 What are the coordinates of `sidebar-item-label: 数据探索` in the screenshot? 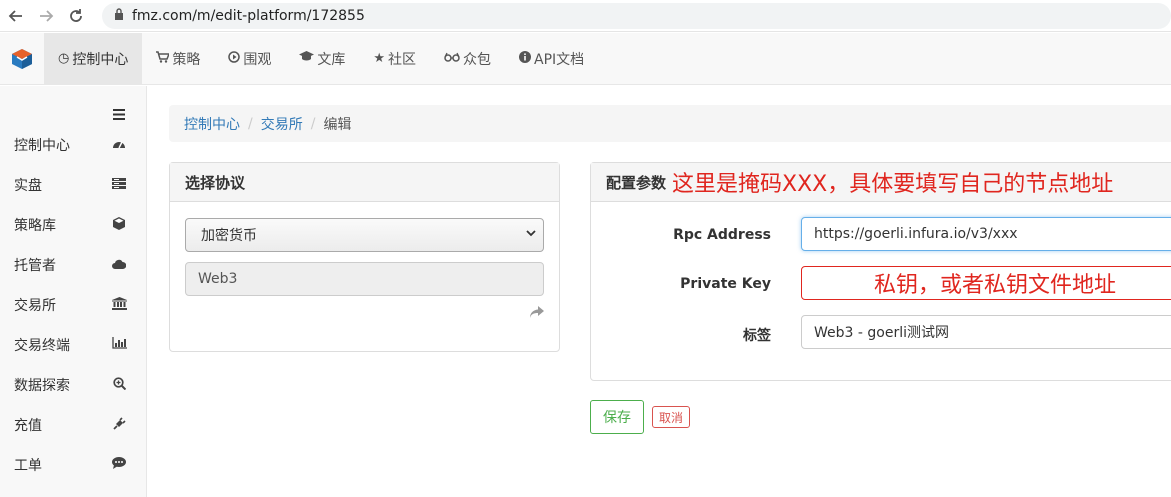 It's located at (42, 386).